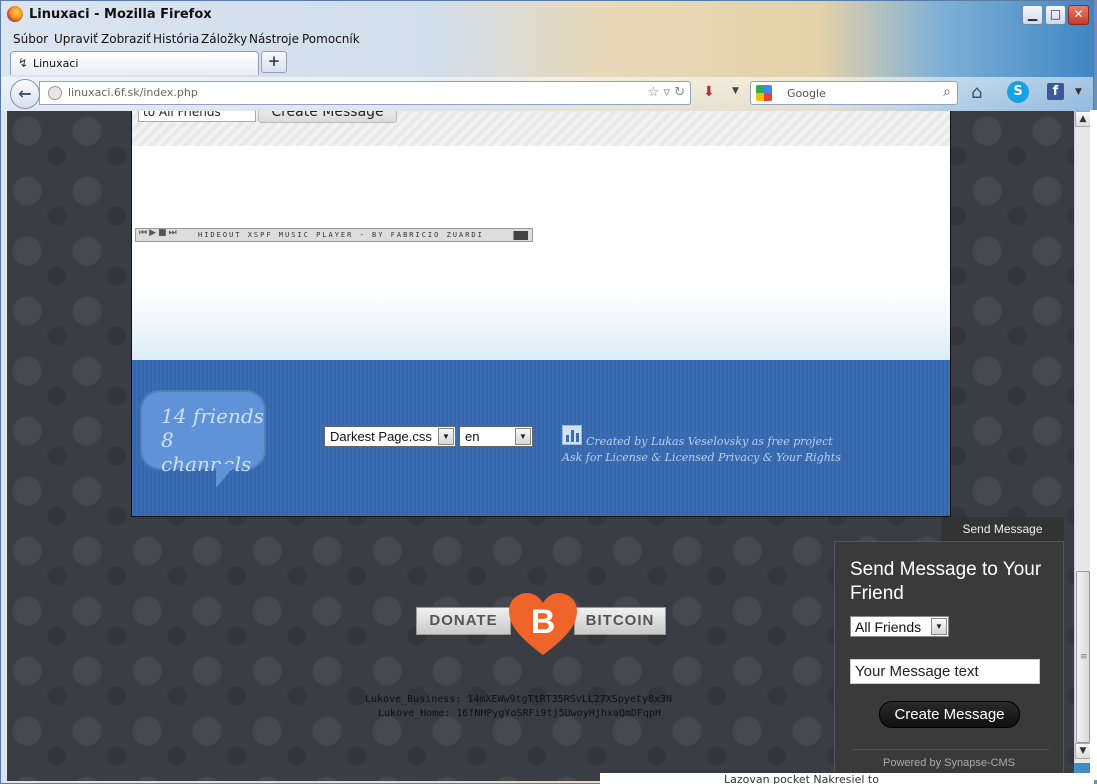 The image size is (1097, 784). Describe the element at coordinates (120, 14) in the screenshot. I see `window-title: Linuxaci - Mozilla Firefox` at that location.